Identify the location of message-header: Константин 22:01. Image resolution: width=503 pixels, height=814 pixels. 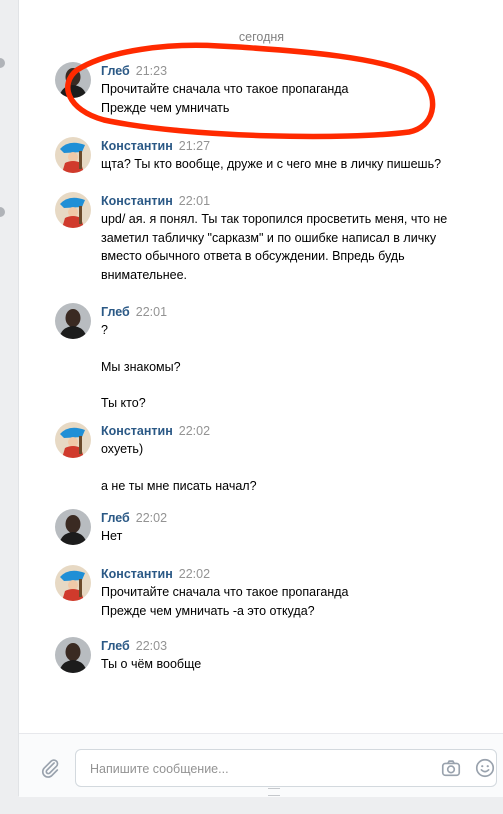
(300, 201).